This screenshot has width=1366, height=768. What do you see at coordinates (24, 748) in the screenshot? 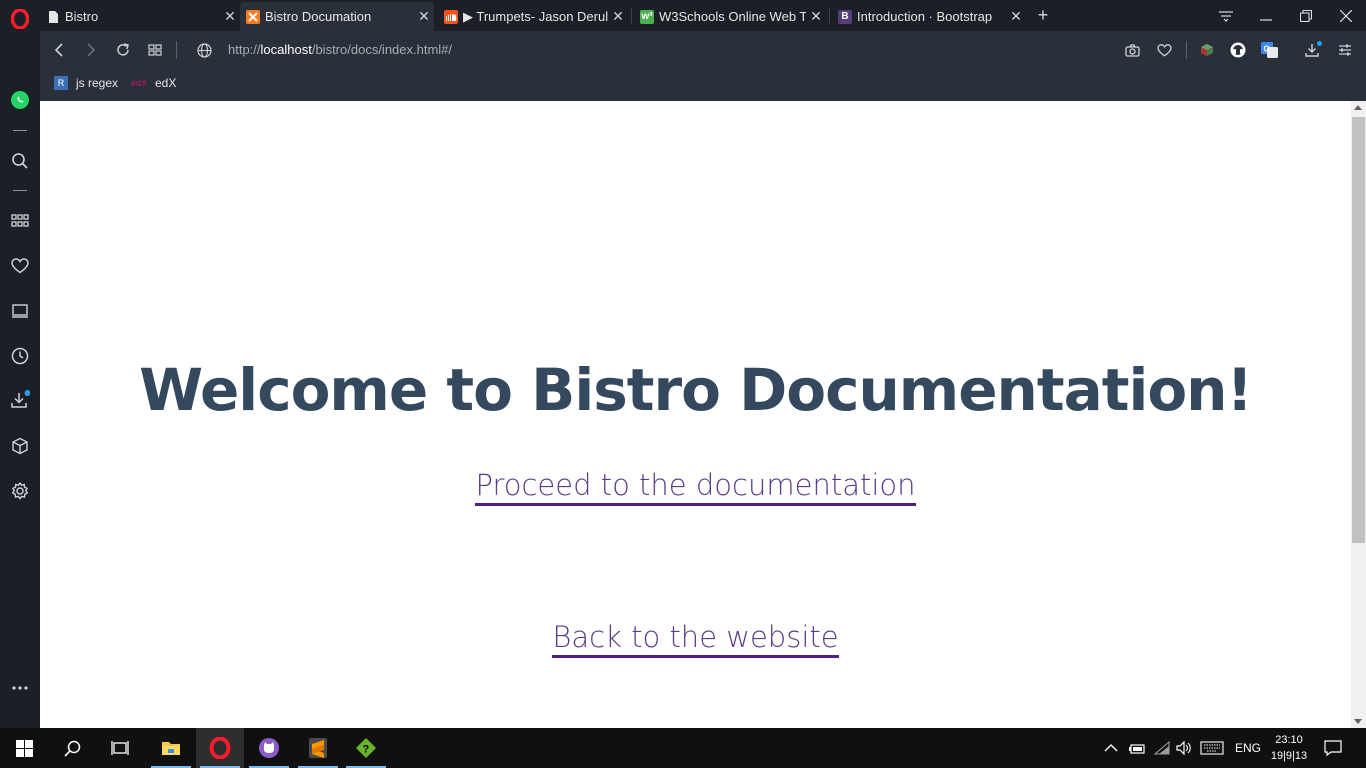
I see `windows-start-icon` at bounding box center [24, 748].